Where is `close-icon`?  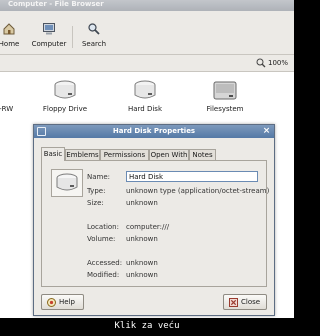 close-icon is located at coordinates (233, 302).